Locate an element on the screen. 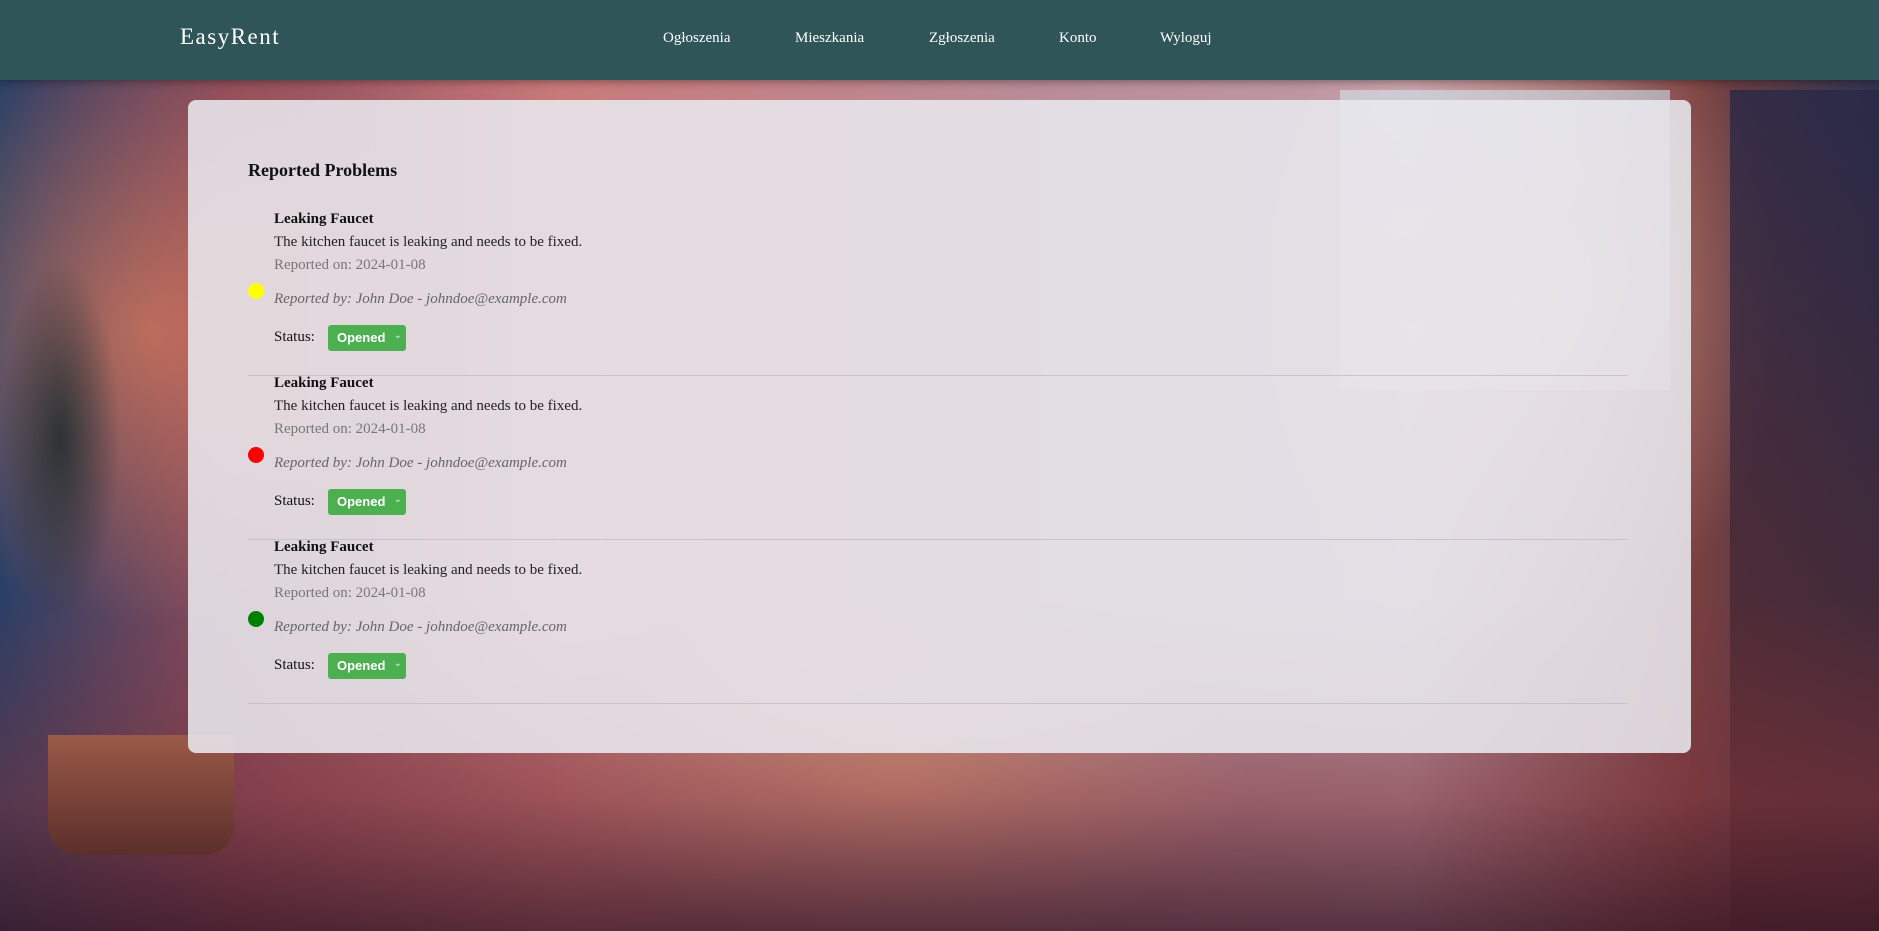 Image resolution: width=1879 pixels, height=931 pixels. nav-link-konto: Konto is located at coordinates (1078, 38).